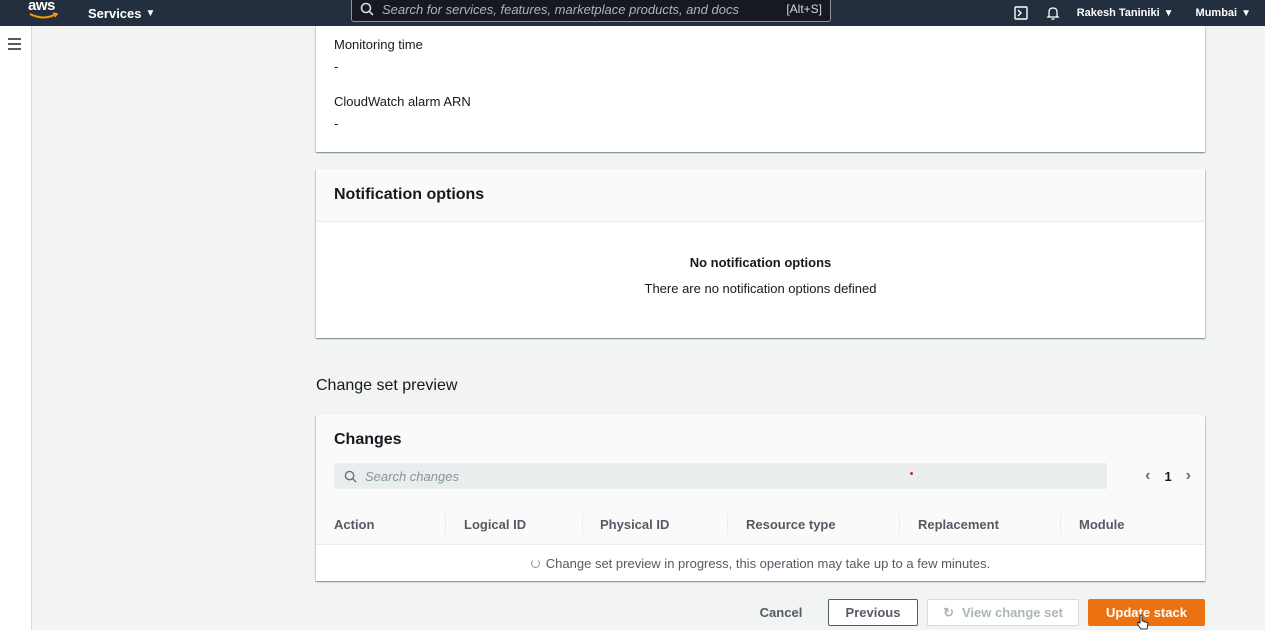 This screenshot has width=1265, height=630. I want to click on cancel-button: Cancel, so click(781, 612).